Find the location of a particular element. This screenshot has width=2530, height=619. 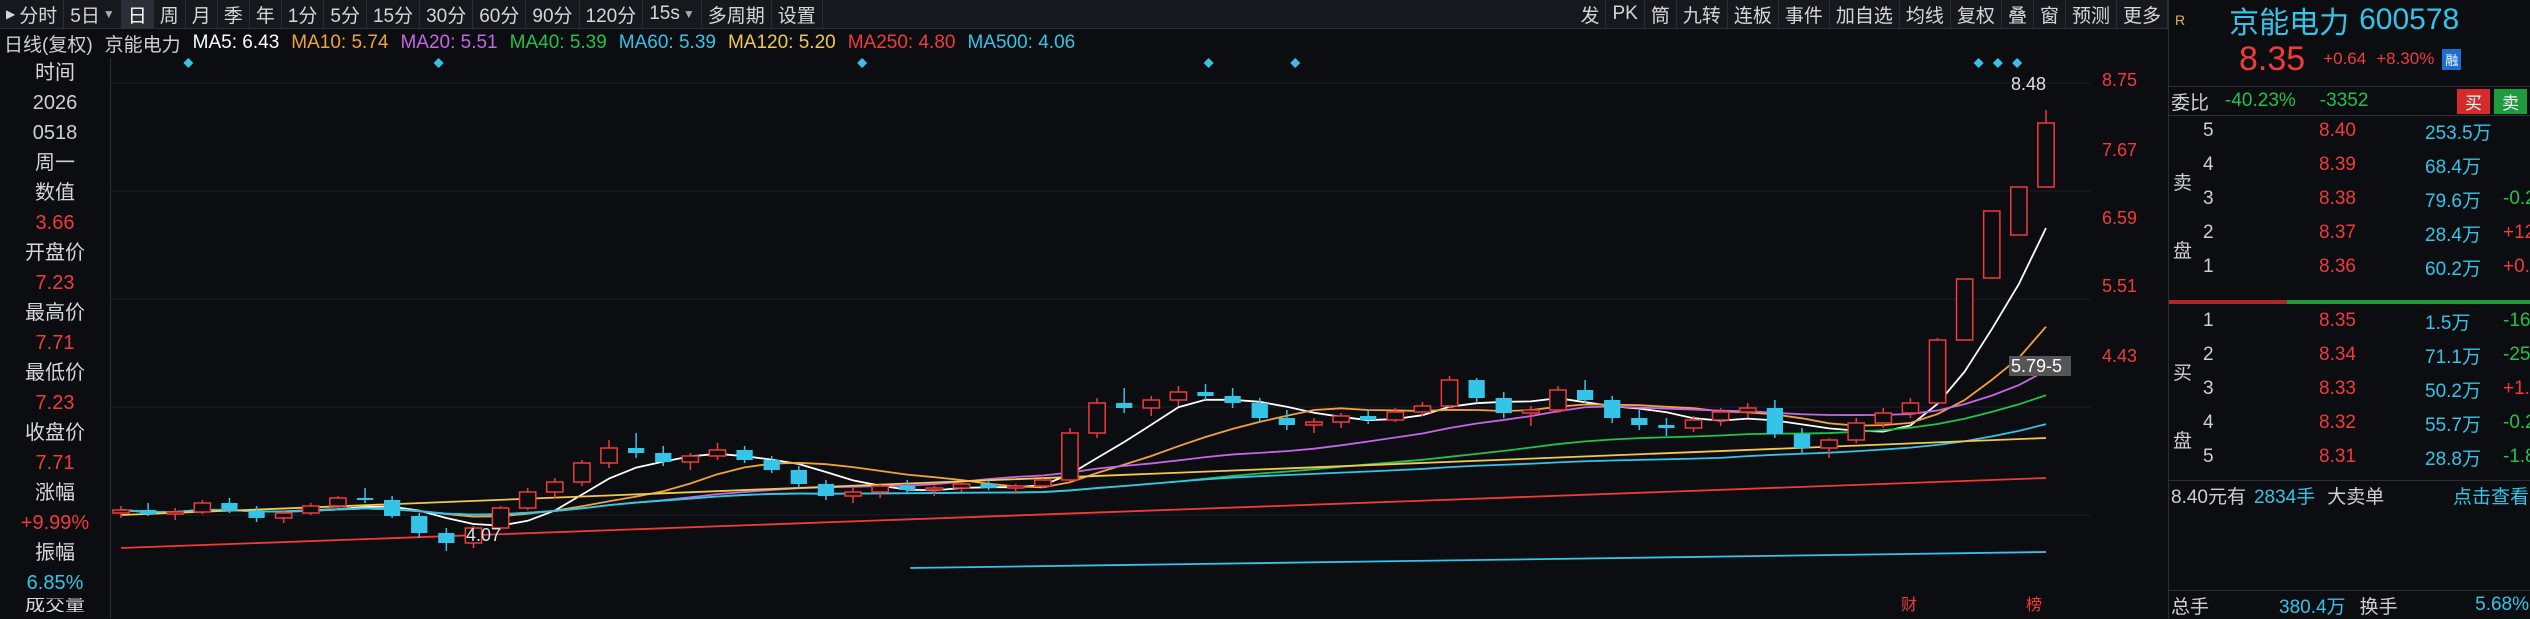

period-tab-4: 月 is located at coordinates (202, 14).